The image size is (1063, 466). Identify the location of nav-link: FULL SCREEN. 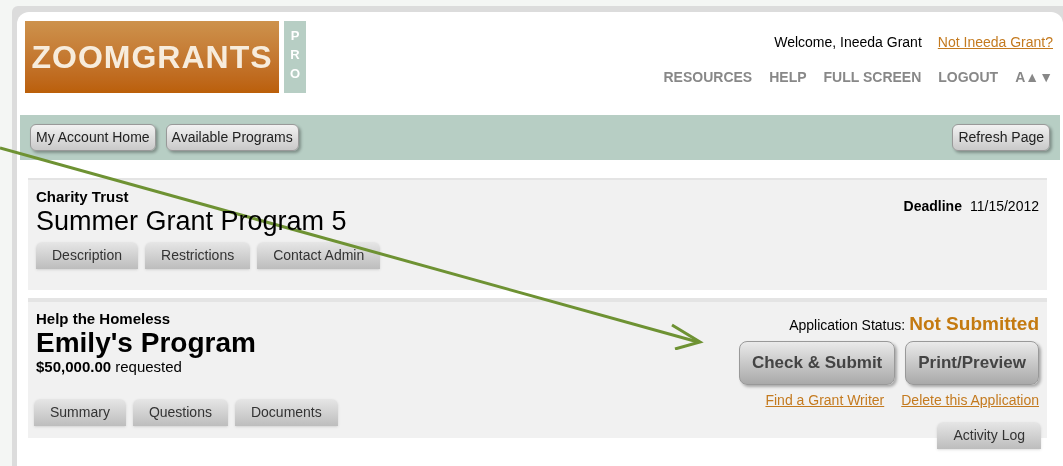
(872, 77).